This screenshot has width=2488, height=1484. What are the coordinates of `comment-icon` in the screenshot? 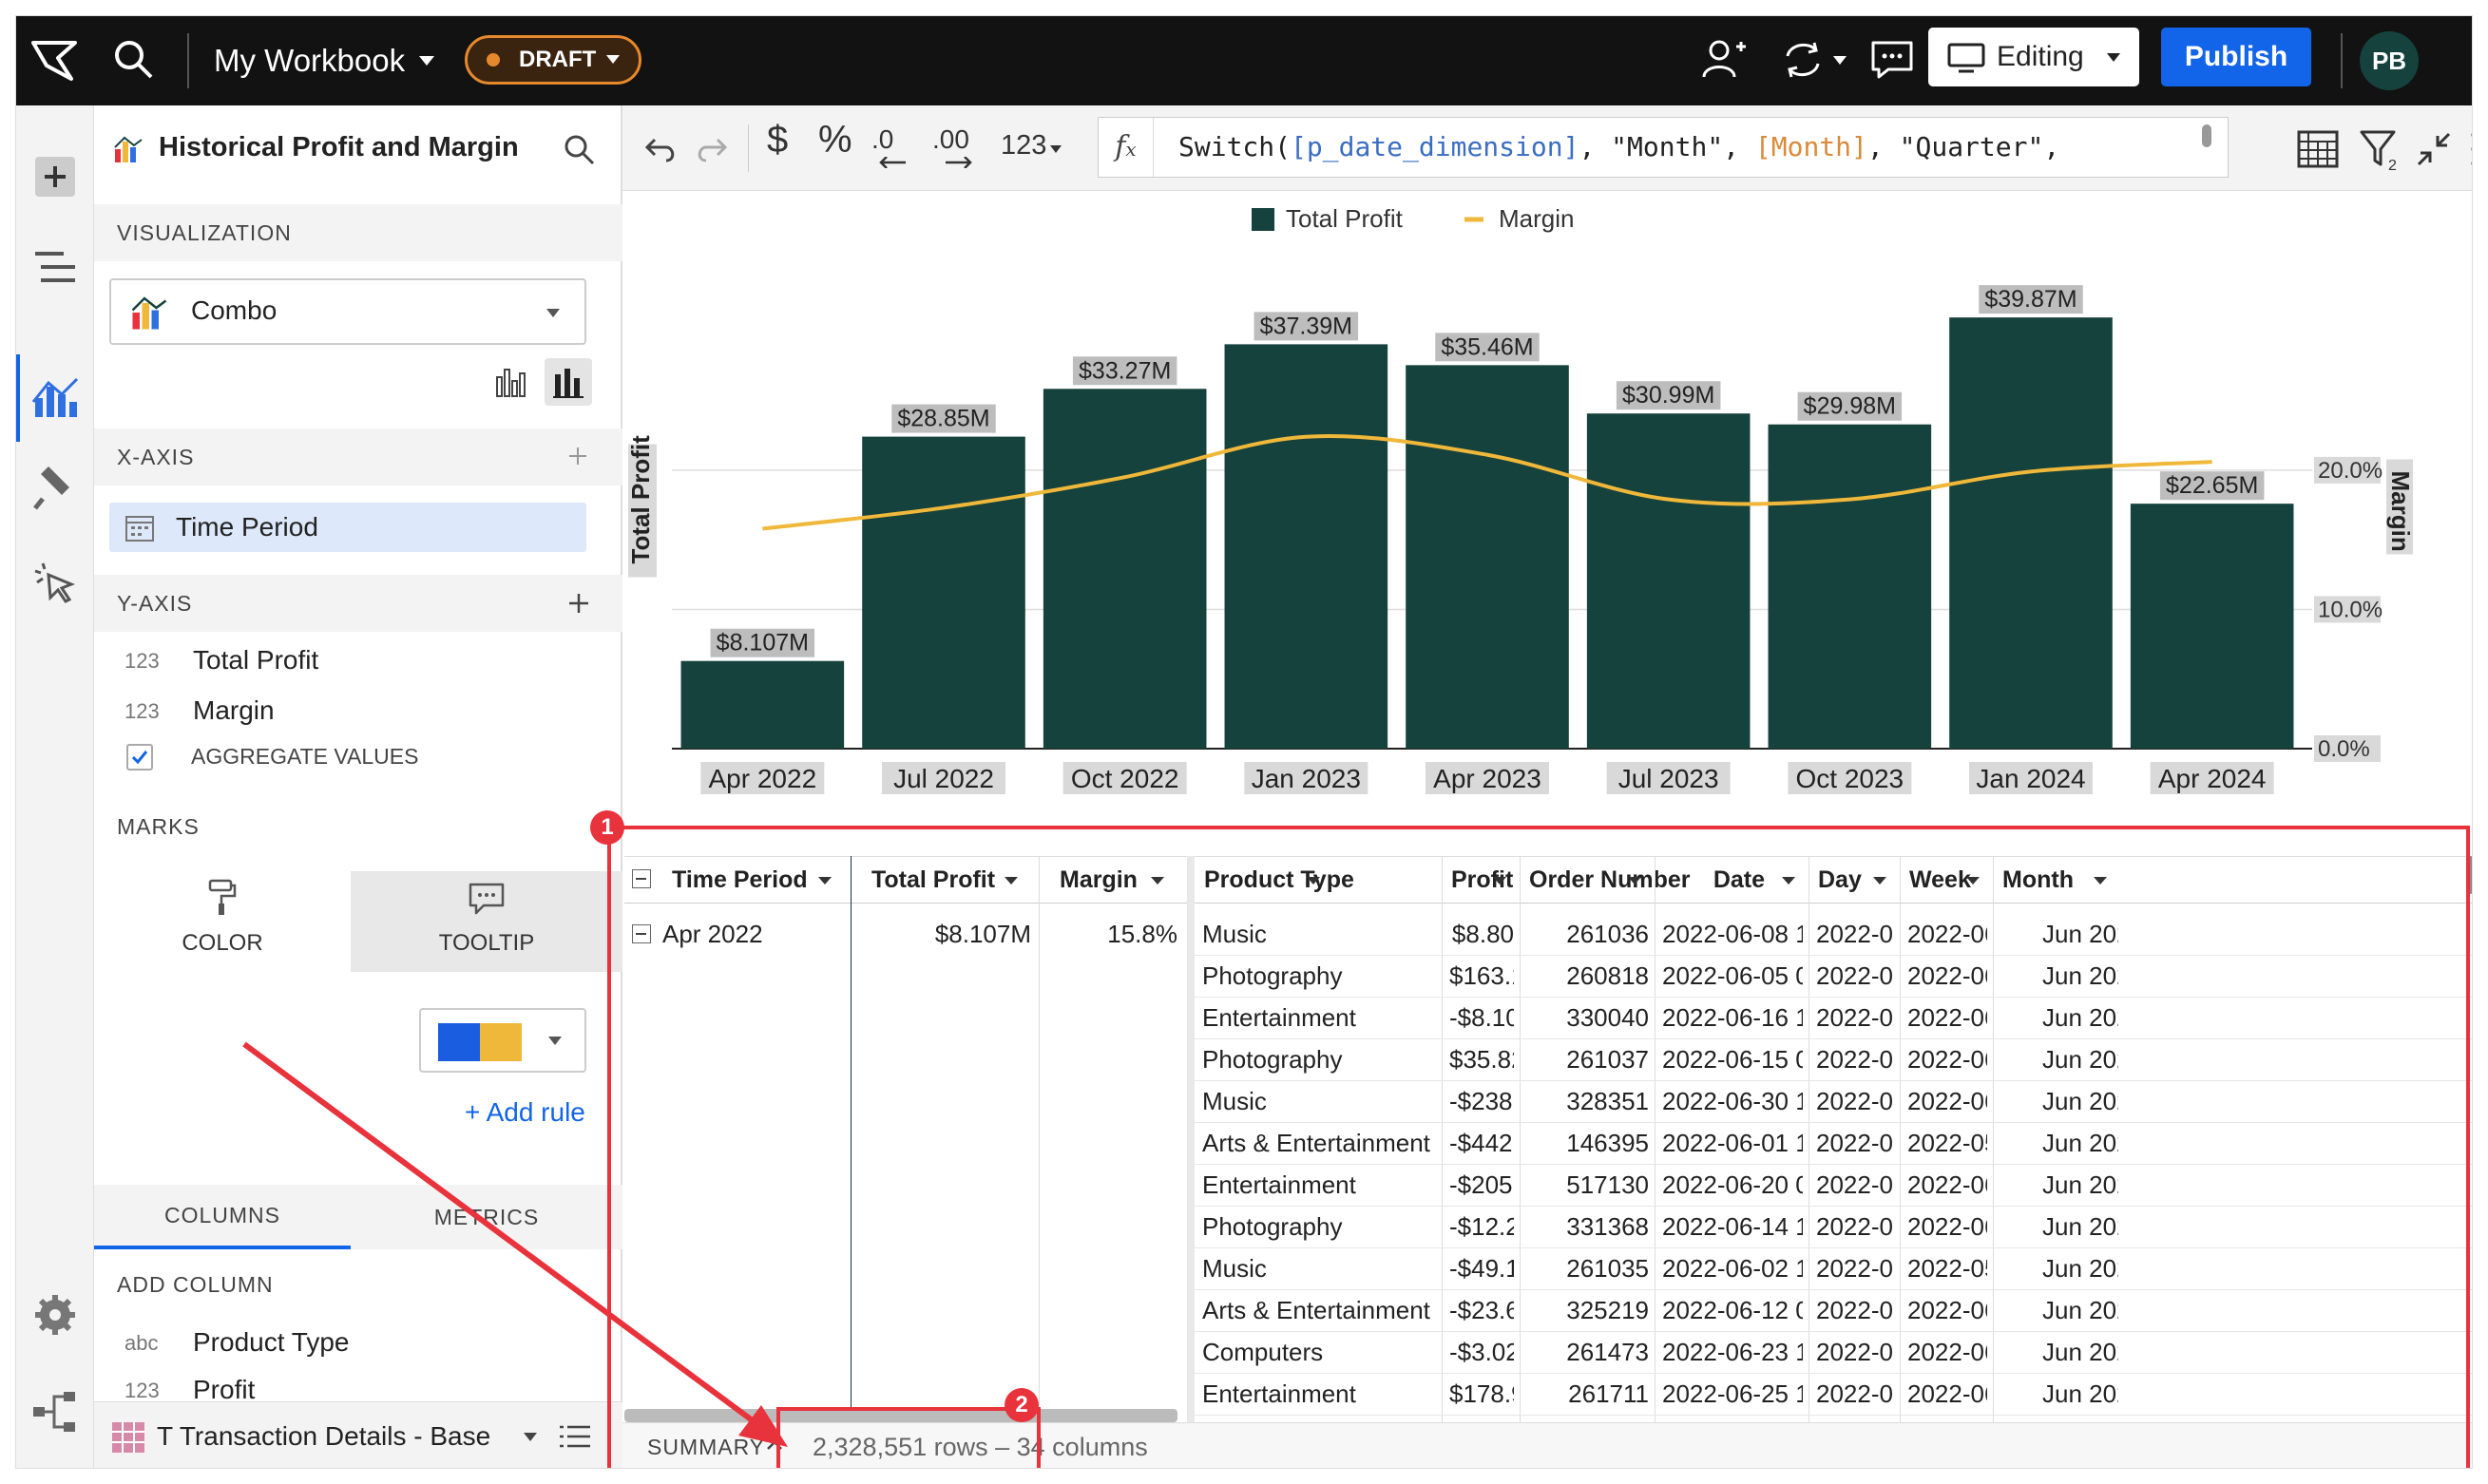 It's located at (1892, 60).